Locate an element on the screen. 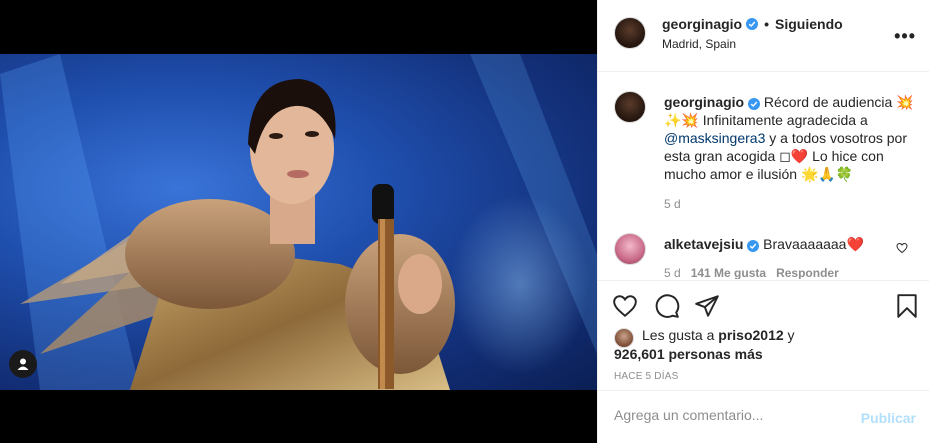 This screenshot has width=929, height=443. caption-avatar is located at coordinates (630, 107).